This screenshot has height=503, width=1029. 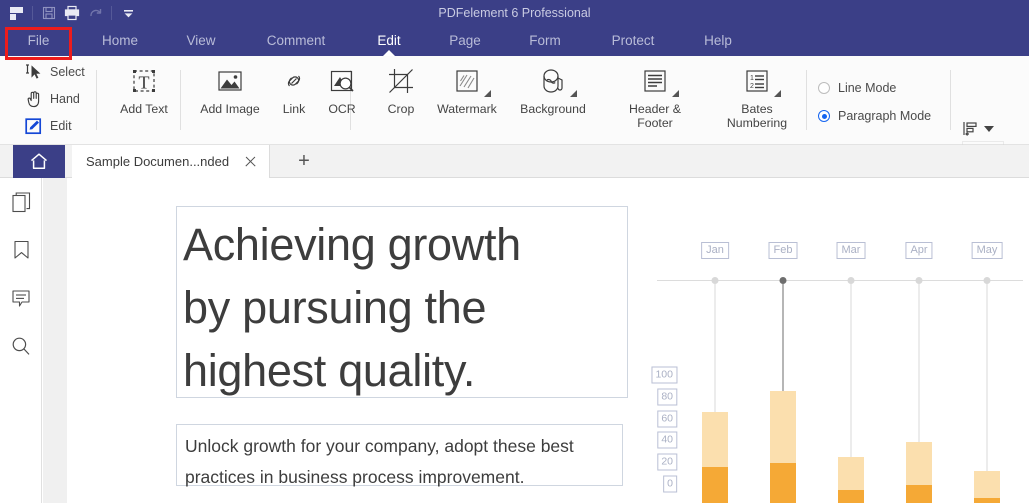 I want to click on ribbon-button-label: OCR, so click(x=342, y=109).